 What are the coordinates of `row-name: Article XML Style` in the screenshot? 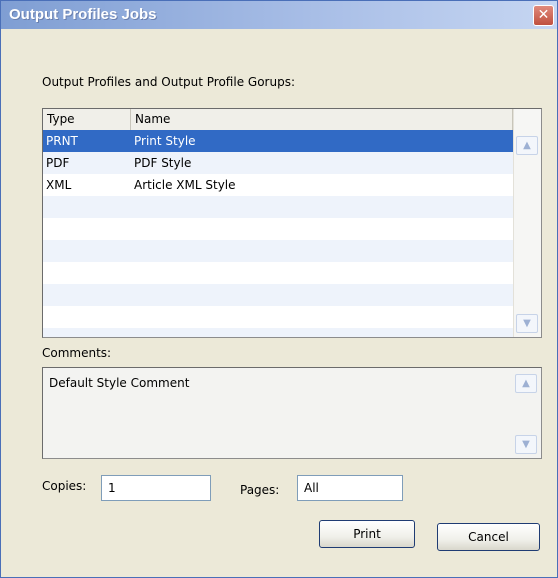 It's located at (185, 185).